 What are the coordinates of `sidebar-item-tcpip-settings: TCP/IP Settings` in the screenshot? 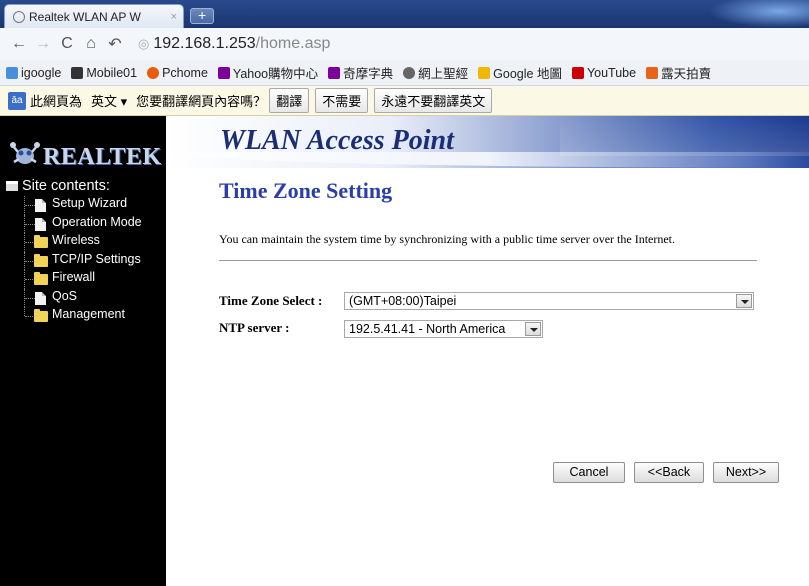 It's located at (74, 260).